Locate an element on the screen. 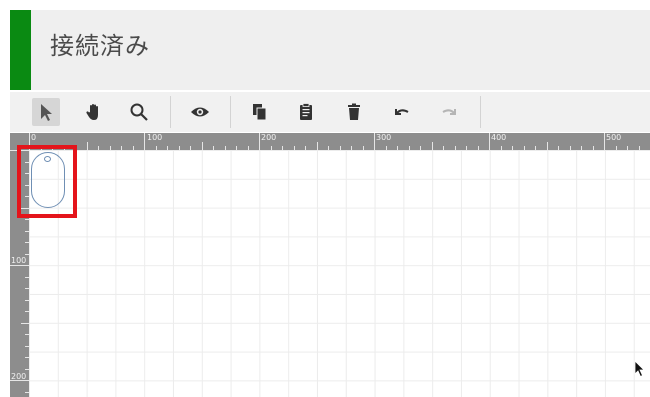  preview-tool-button is located at coordinates (200, 112).